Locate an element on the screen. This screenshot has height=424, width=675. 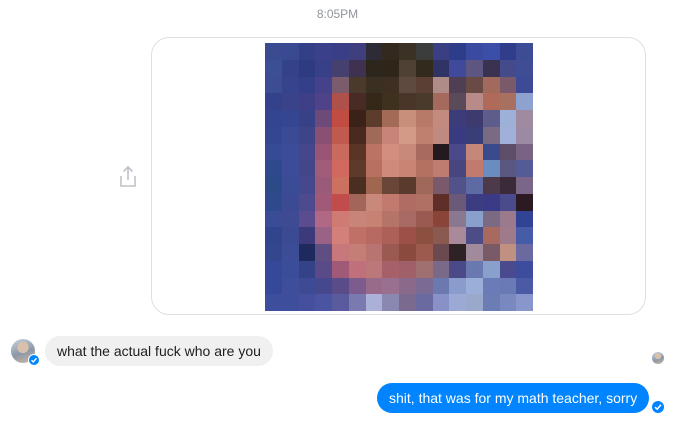
received-message-bubble: what the actual fuck who are you is located at coordinates (159, 351).